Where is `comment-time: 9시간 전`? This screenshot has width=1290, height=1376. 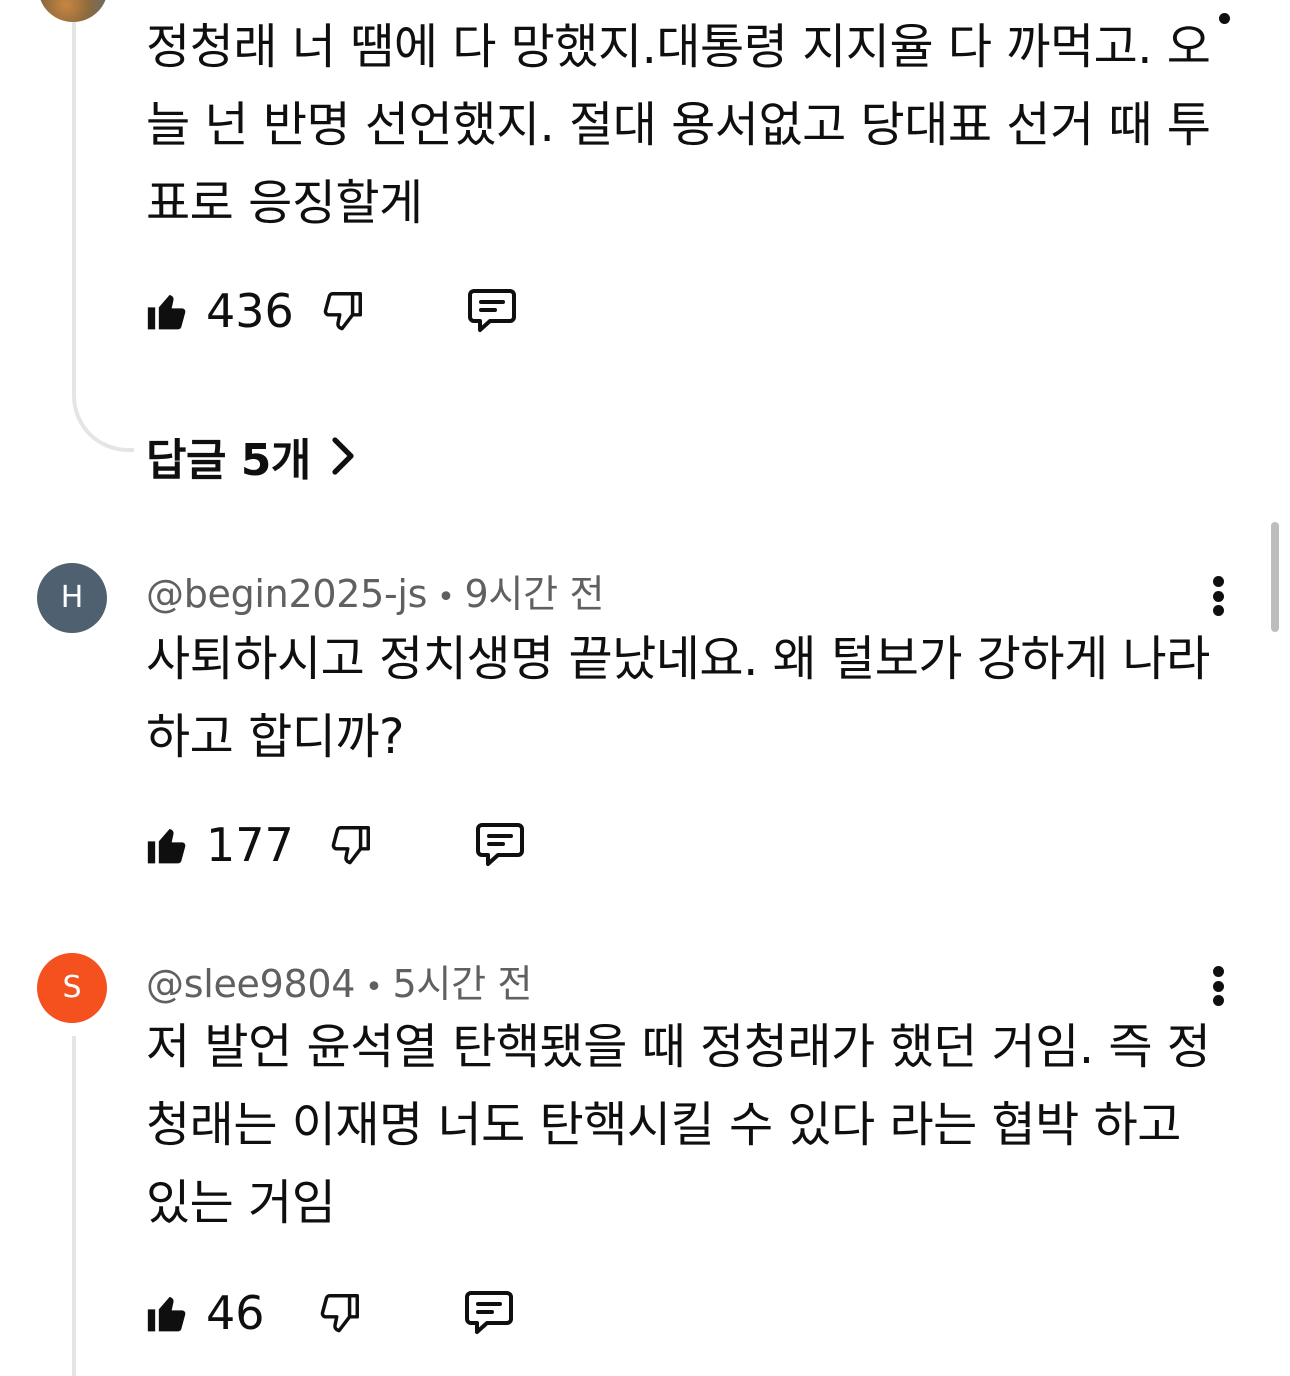
comment-time: 9시간 전 is located at coordinates (534, 594).